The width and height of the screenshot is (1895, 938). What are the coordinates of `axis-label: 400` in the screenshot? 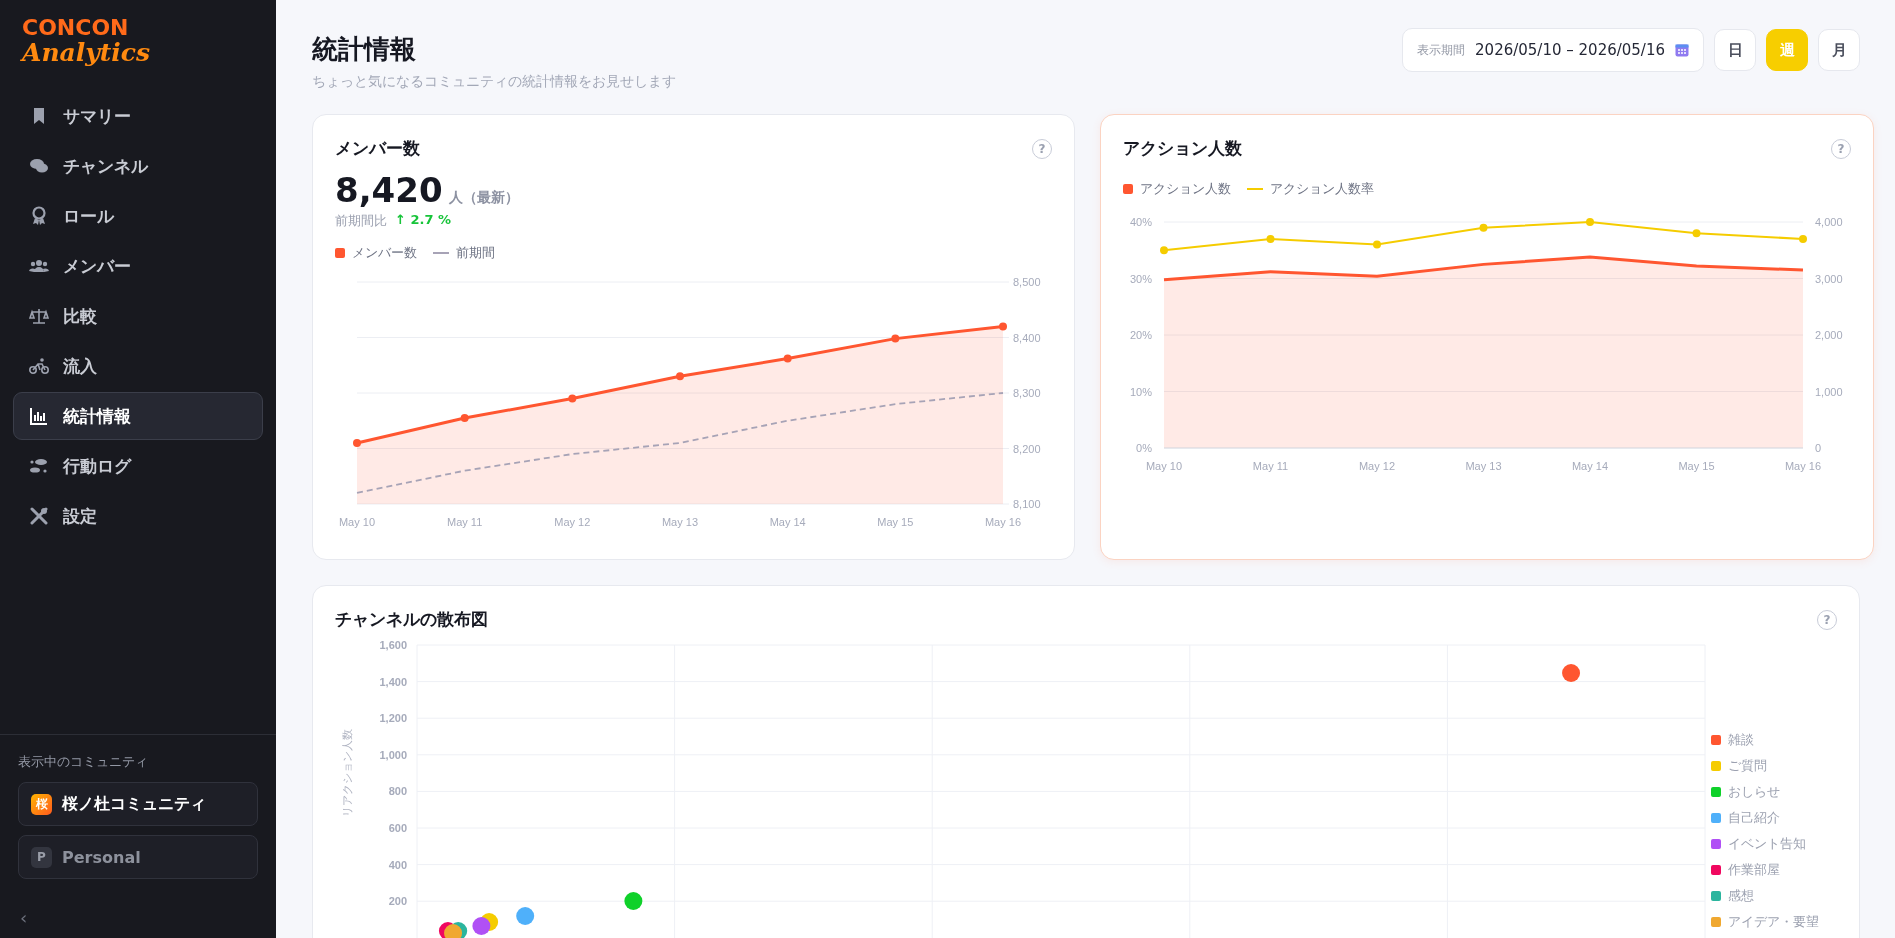 It's located at (397, 864).